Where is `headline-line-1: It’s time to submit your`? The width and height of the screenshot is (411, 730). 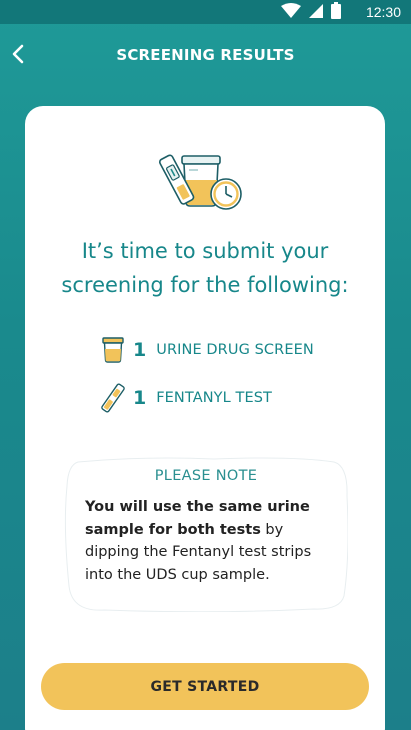
headline-line-1: It’s time to submit your is located at coordinates (205, 251).